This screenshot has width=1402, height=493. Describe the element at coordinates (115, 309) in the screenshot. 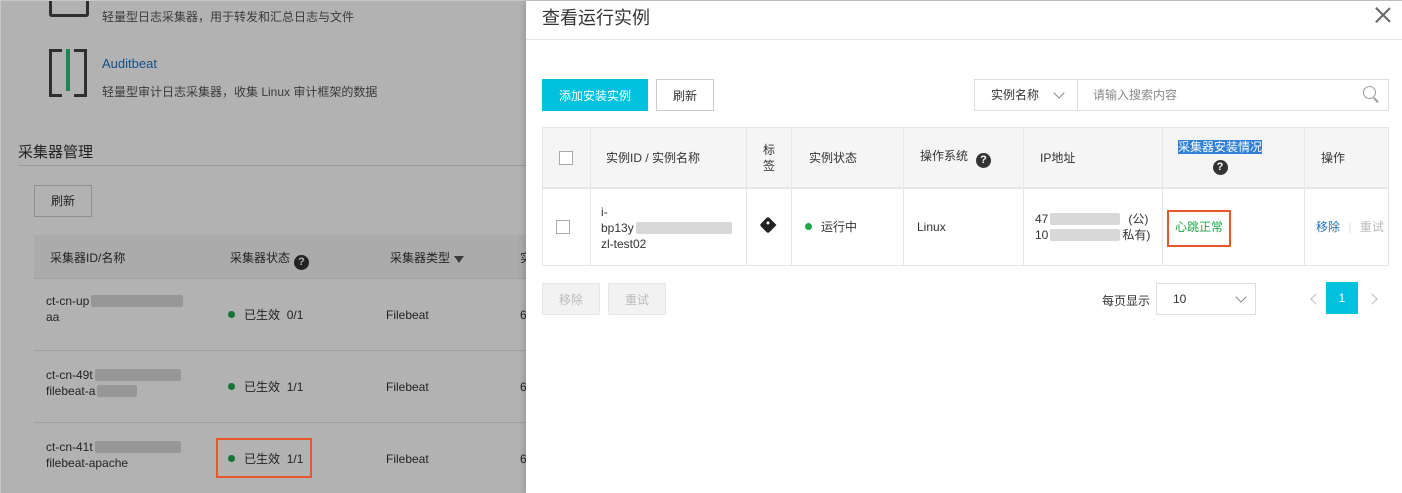

I see `collector-id: ct-cn-up aa` at that location.